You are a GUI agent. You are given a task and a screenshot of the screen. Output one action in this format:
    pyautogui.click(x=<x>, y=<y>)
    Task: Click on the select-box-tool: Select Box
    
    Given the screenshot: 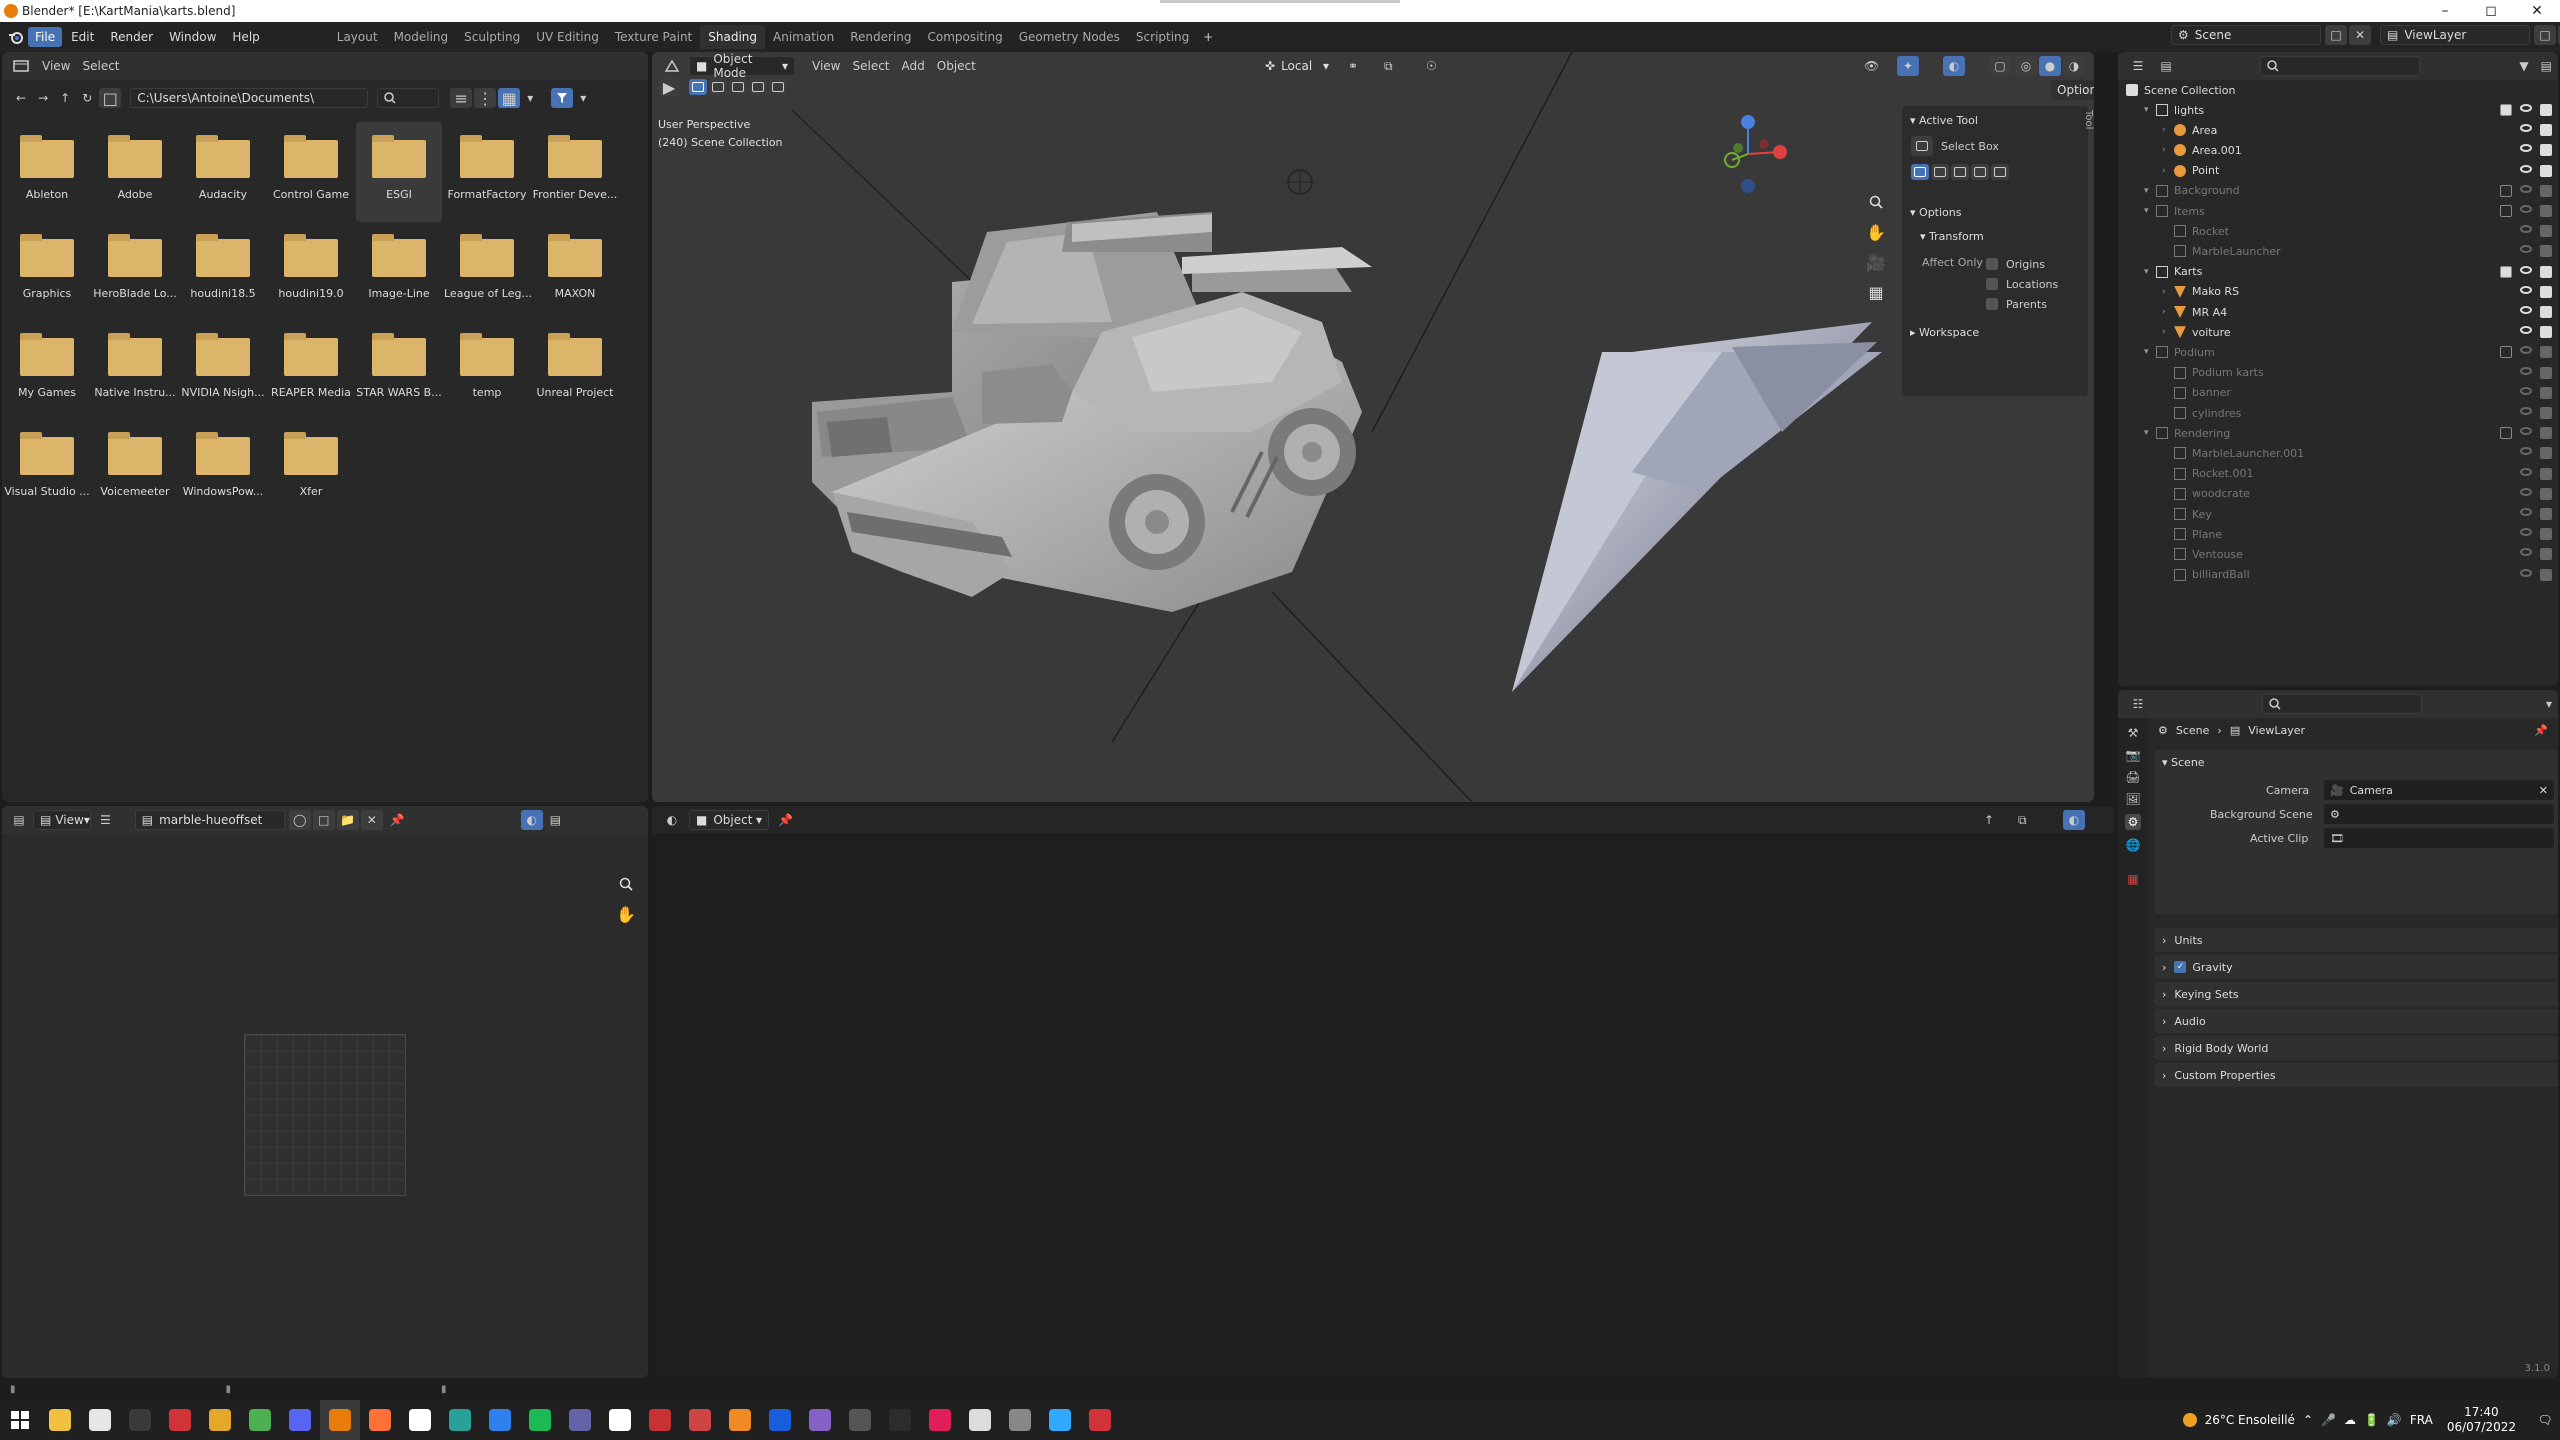 What is the action you would take?
    pyautogui.click(x=1954, y=146)
    